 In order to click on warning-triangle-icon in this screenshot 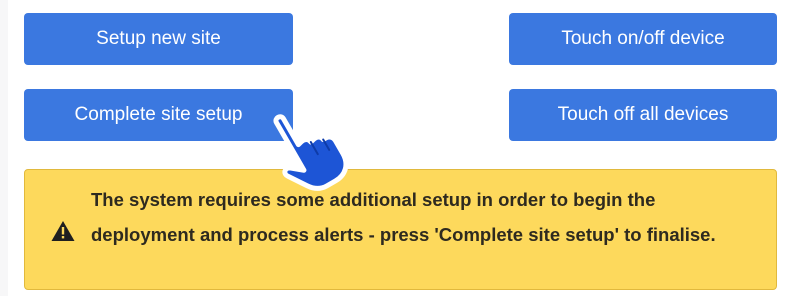, I will do `click(63, 231)`.